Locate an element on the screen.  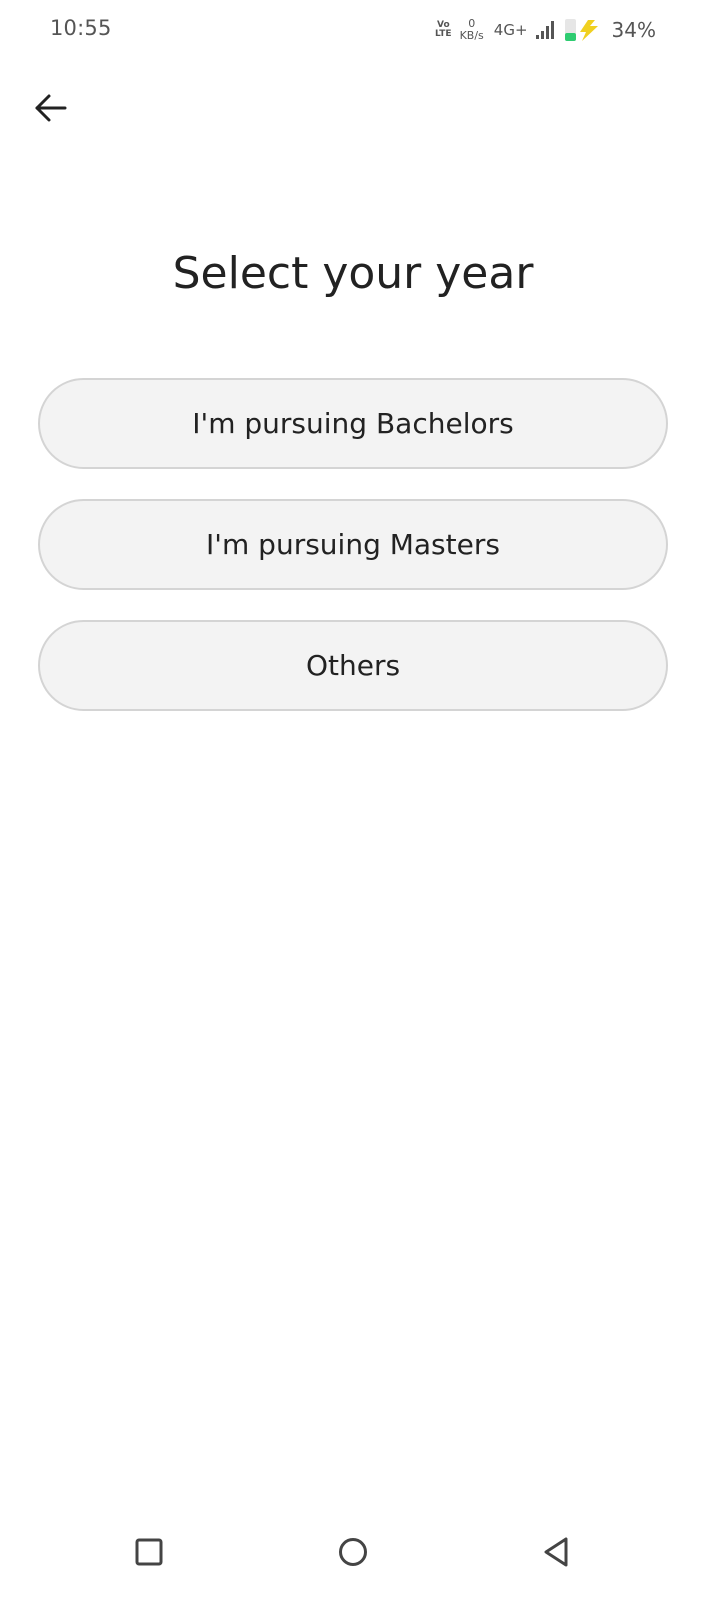
recent-apps-icon is located at coordinates (149, 1552).